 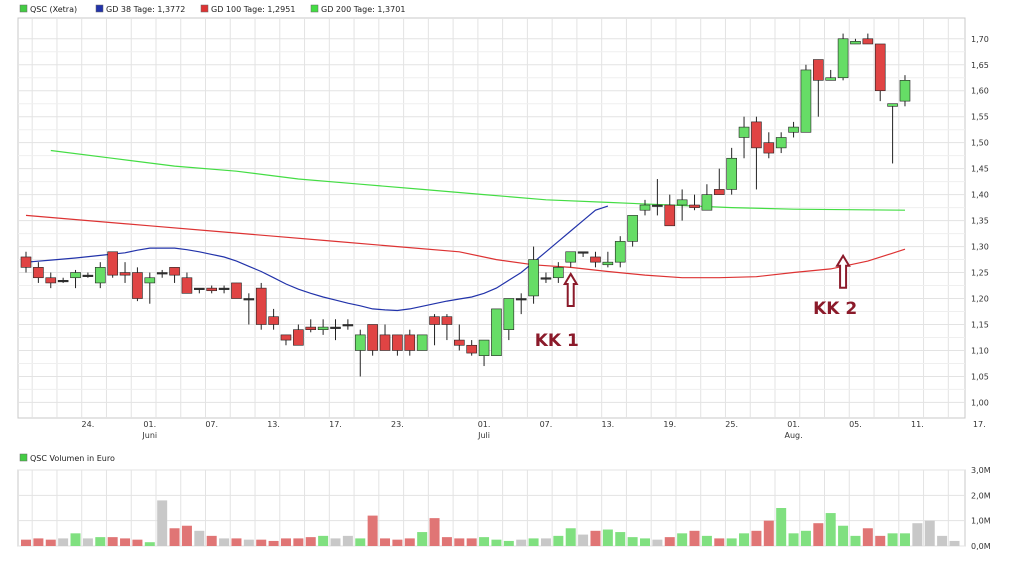 I want to click on volume-y-tick-label: 0,0M, so click(x=981, y=546).